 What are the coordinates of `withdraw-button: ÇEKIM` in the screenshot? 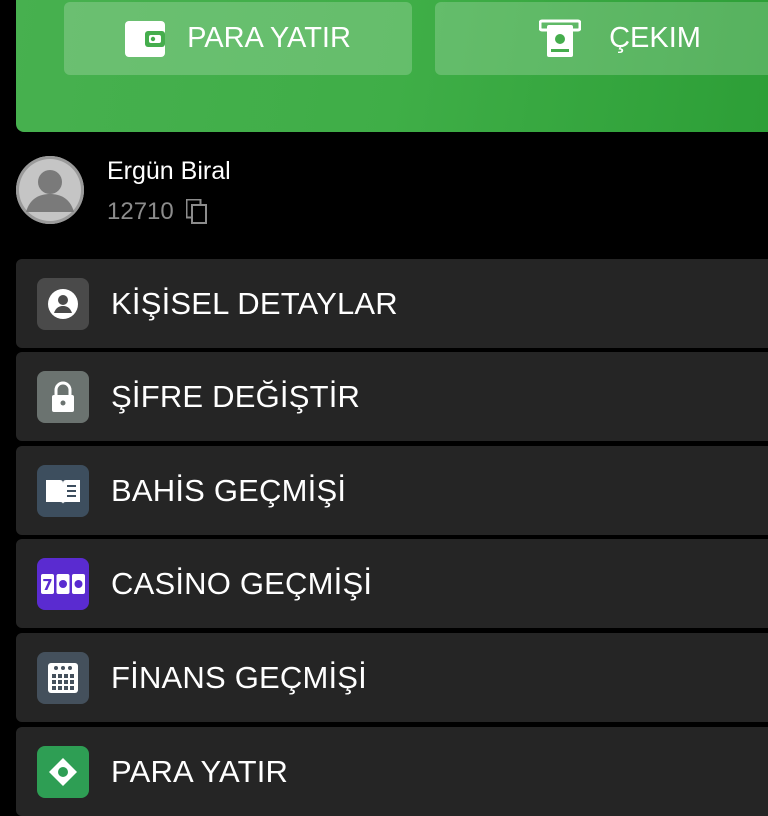 It's located at (601, 38).